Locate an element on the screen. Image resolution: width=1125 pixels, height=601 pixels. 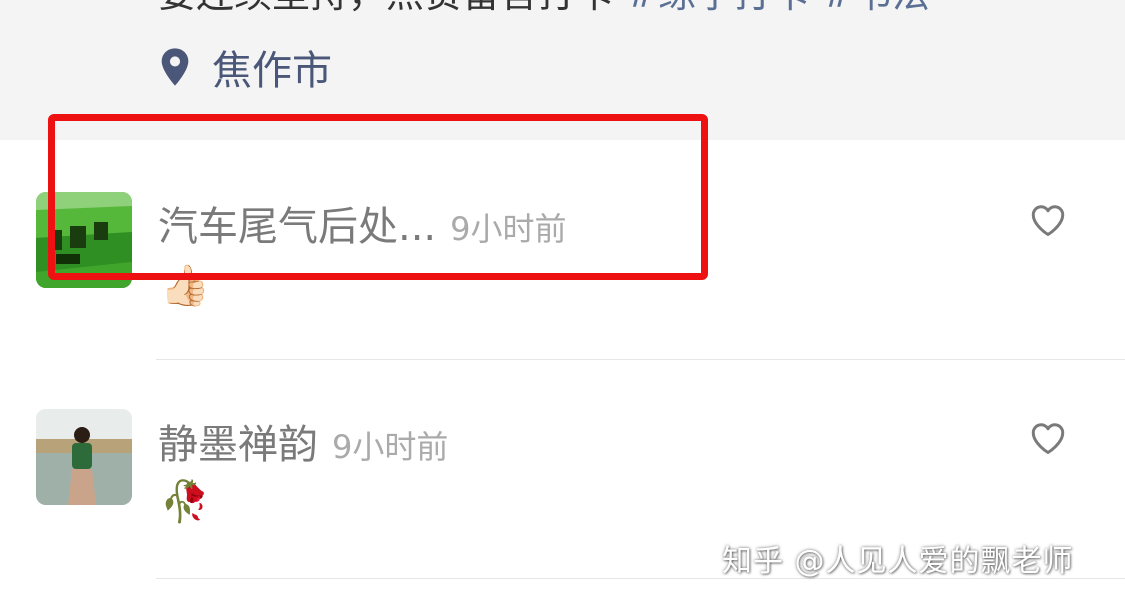
avatar is located at coordinates (84, 457).